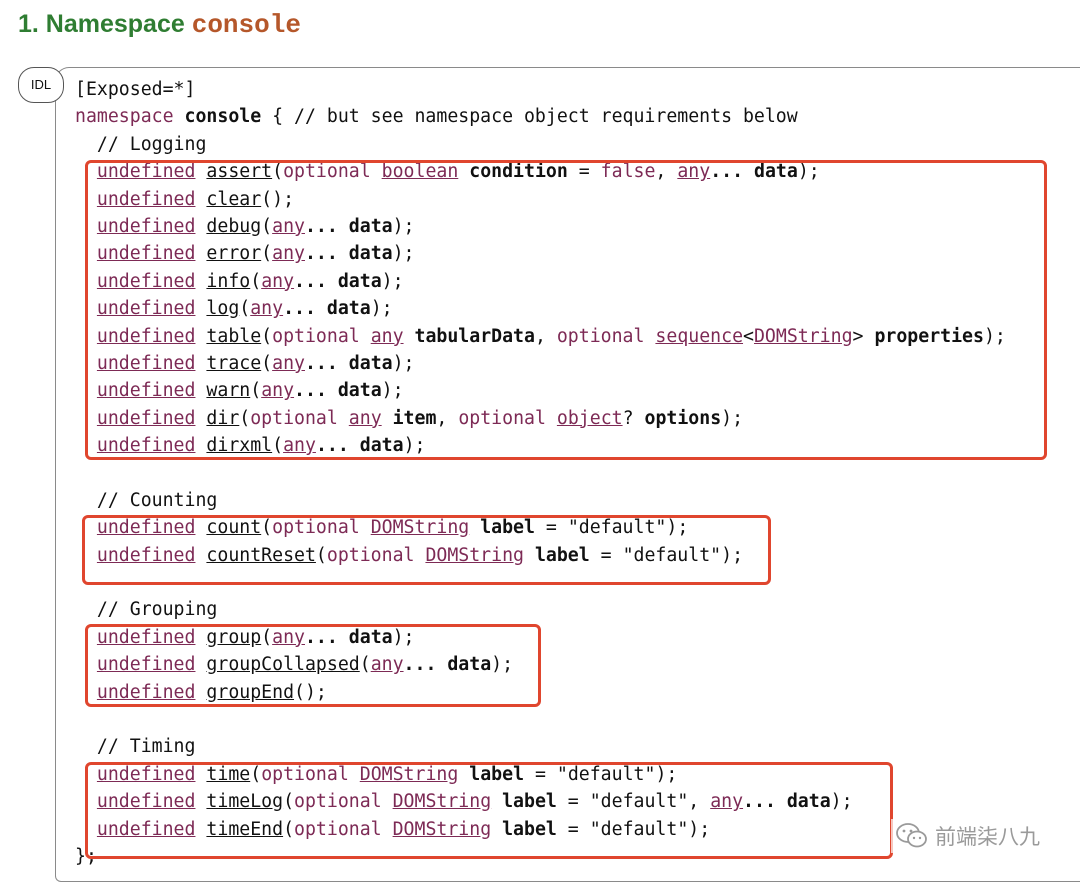 The width and height of the screenshot is (1080, 885). I want to click on comment-logging: // Logging, so click(151, 144).